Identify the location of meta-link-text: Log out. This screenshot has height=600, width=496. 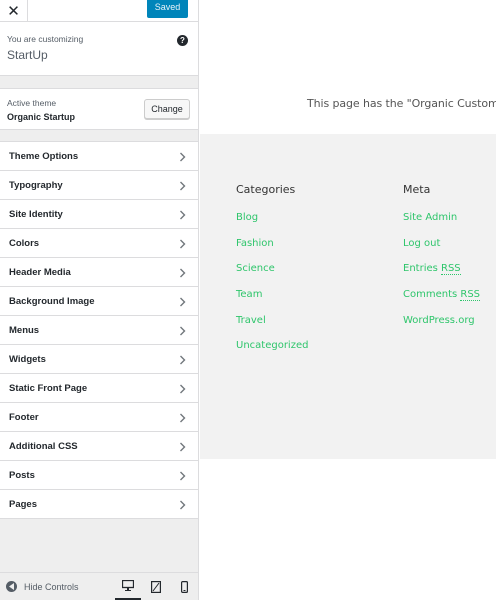
(422, 243).